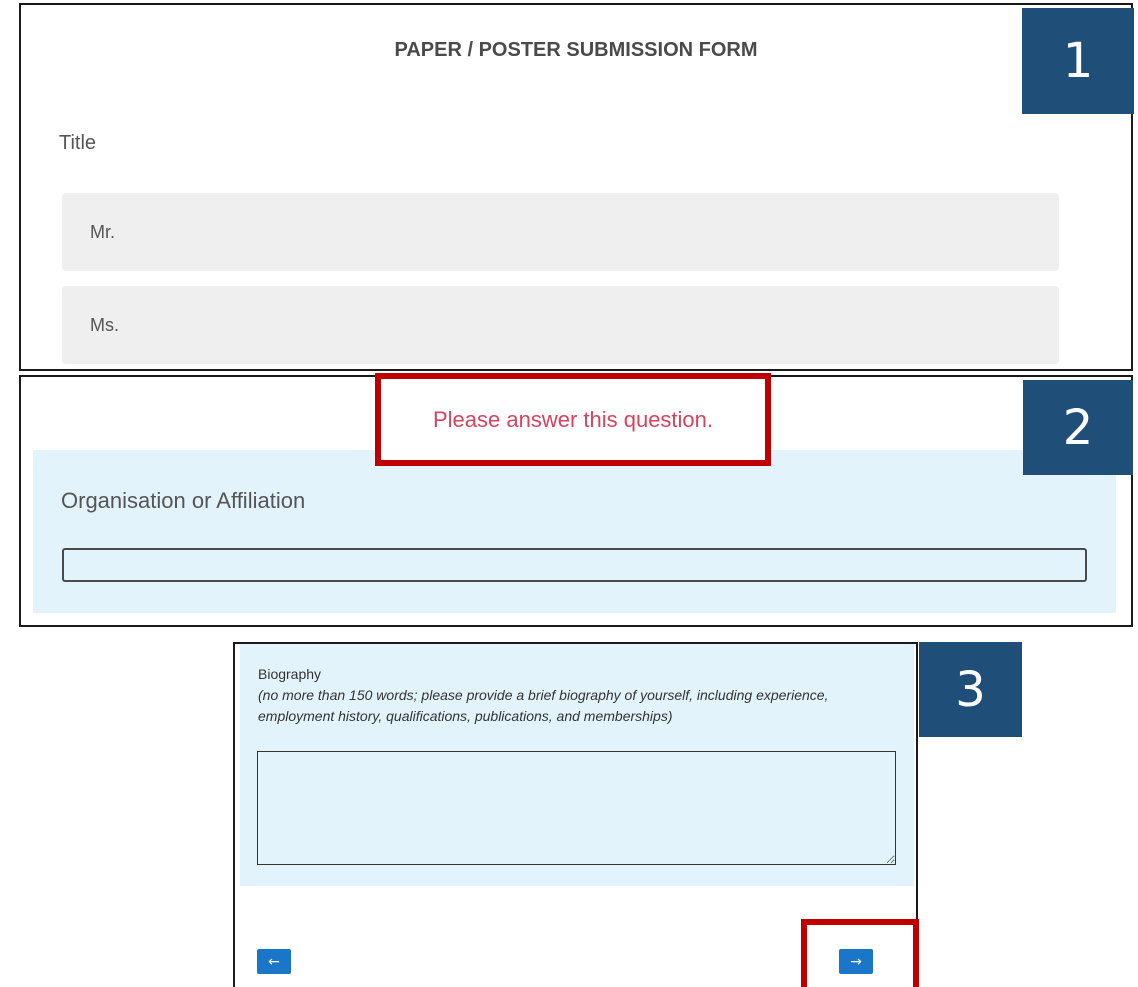 This screenshot has height=987, width=1138. I want to click on arrow-left-icon: ←, so click(274, 961).